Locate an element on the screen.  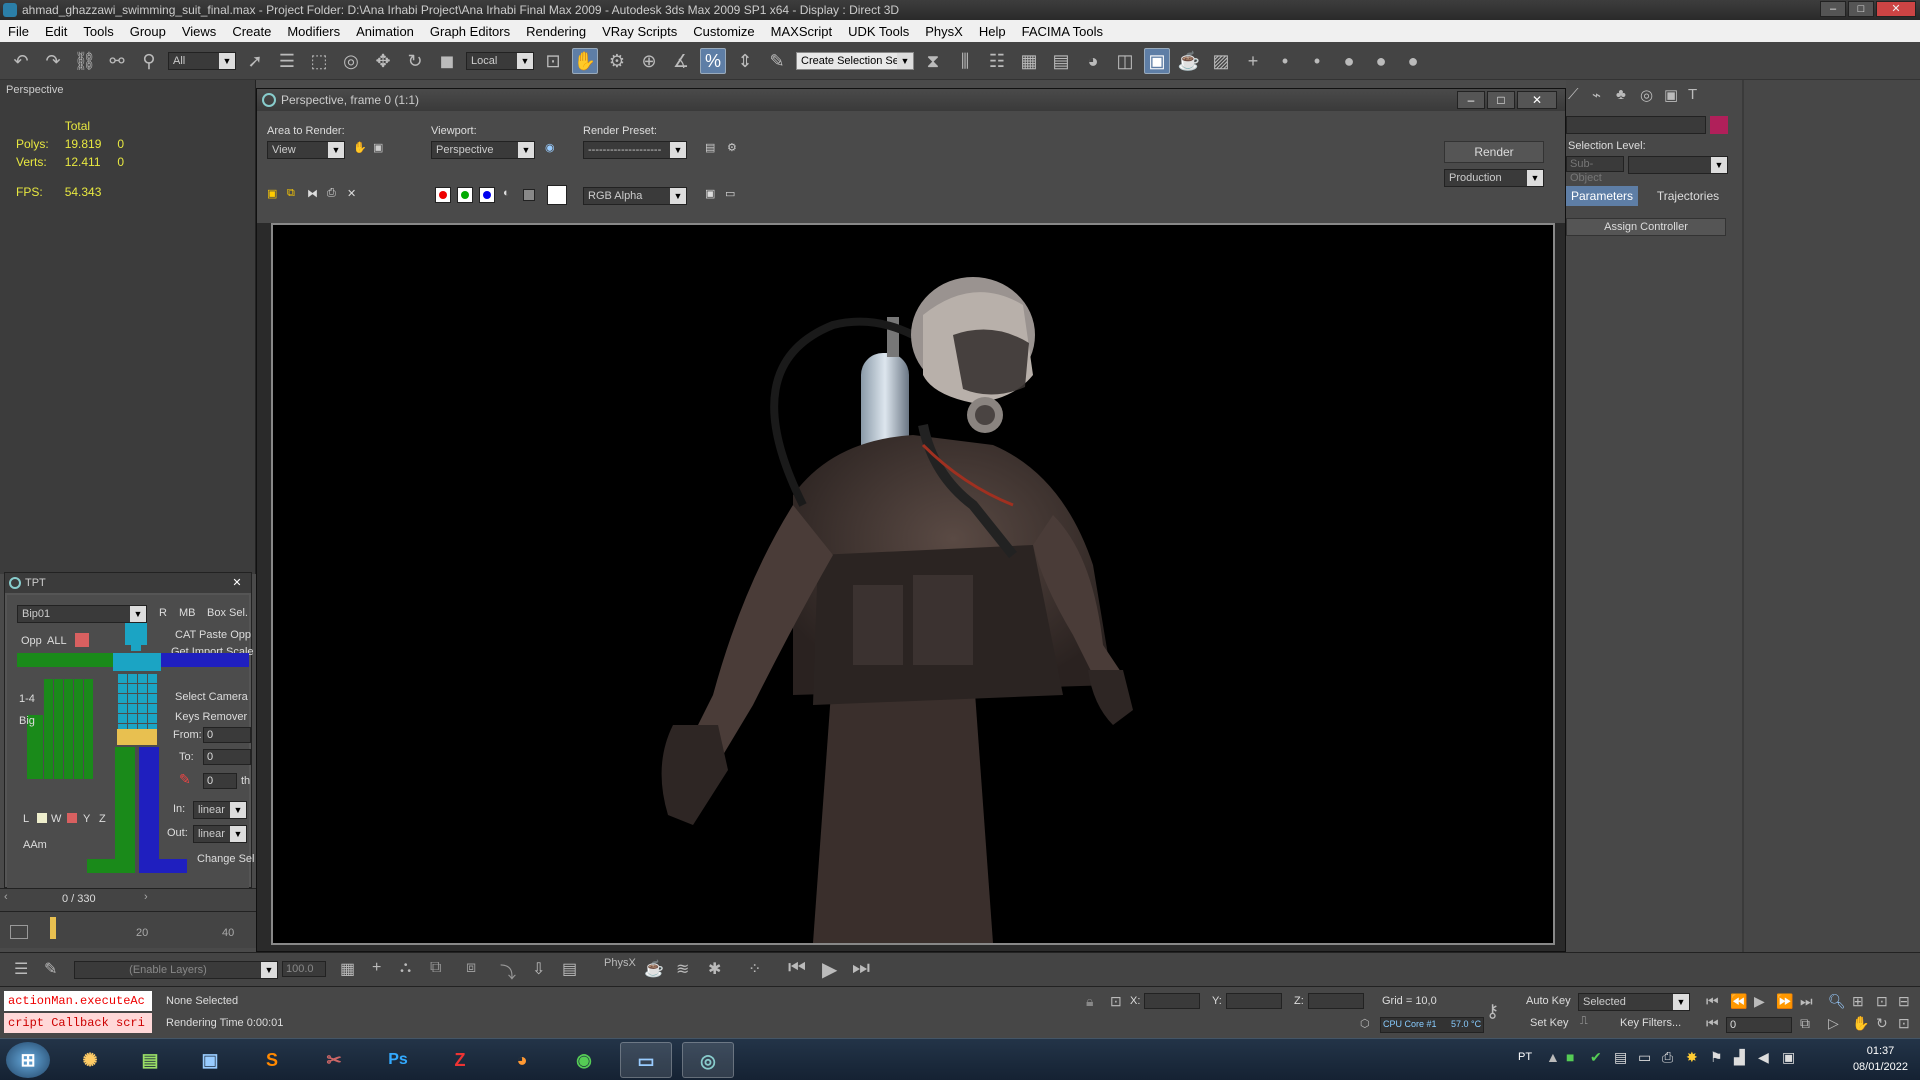
maxscript-listener-2: cript Callback scri is located at coordinates (78, 1023).